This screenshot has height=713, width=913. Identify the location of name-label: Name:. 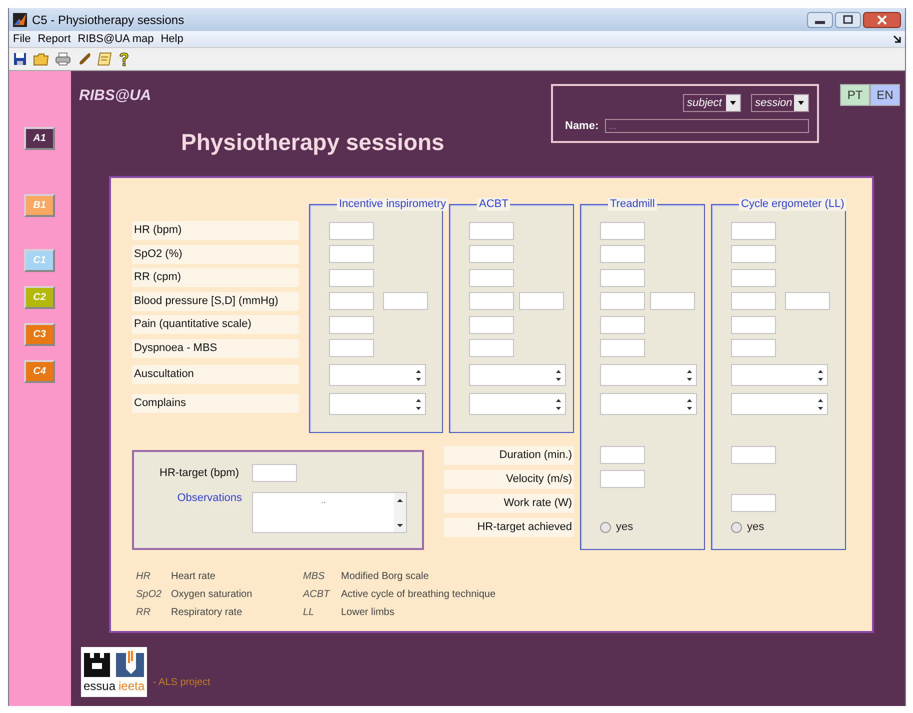
(582, 126).